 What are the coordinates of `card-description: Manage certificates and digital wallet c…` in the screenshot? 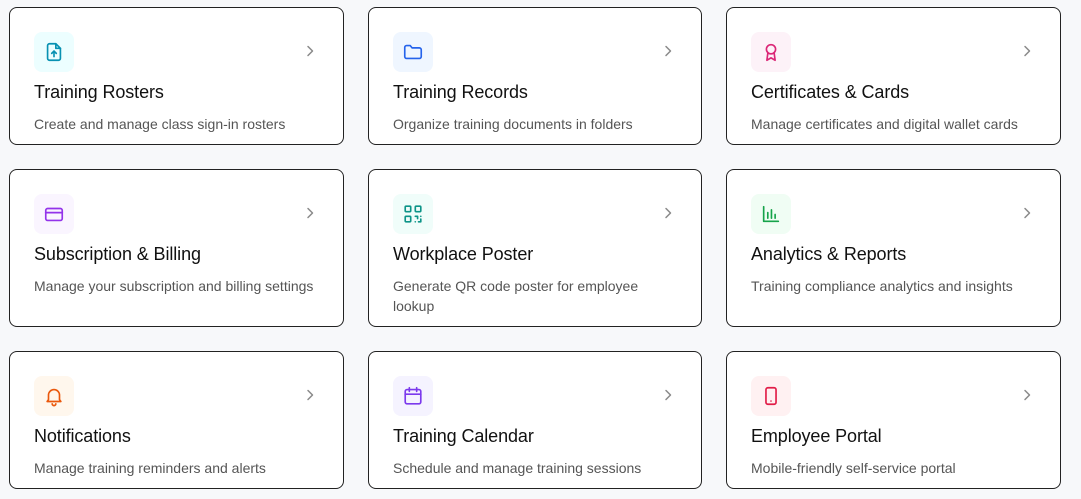 It's located at (884, 124).